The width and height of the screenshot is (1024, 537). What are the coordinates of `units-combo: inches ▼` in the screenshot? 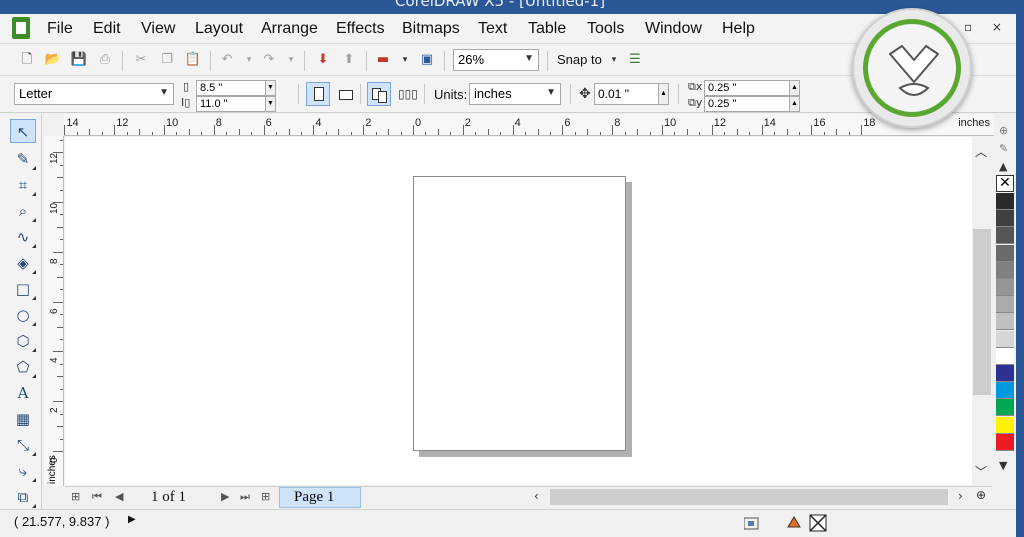 It's located at (515, 94).